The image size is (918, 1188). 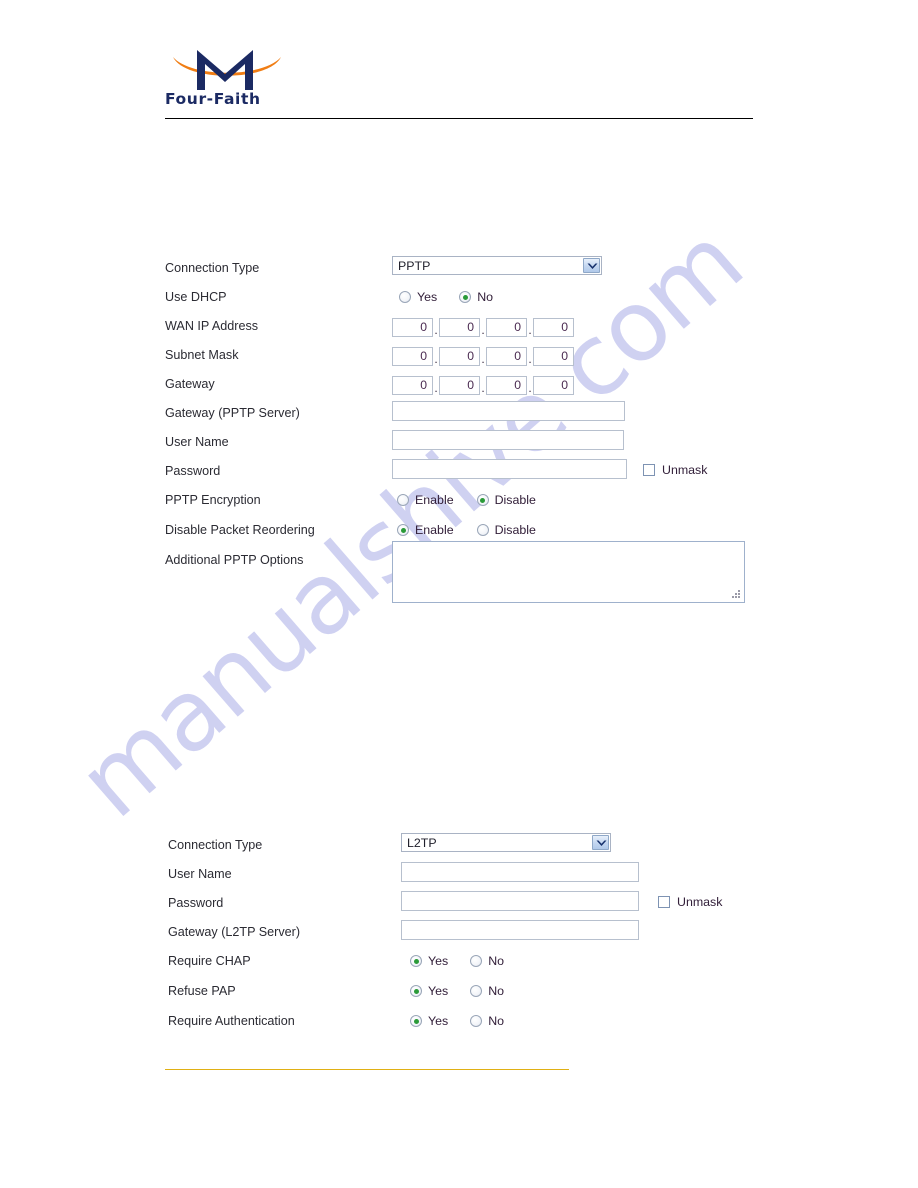 I want to click on l2tp-user-name-input, so click(x=520, y=872).